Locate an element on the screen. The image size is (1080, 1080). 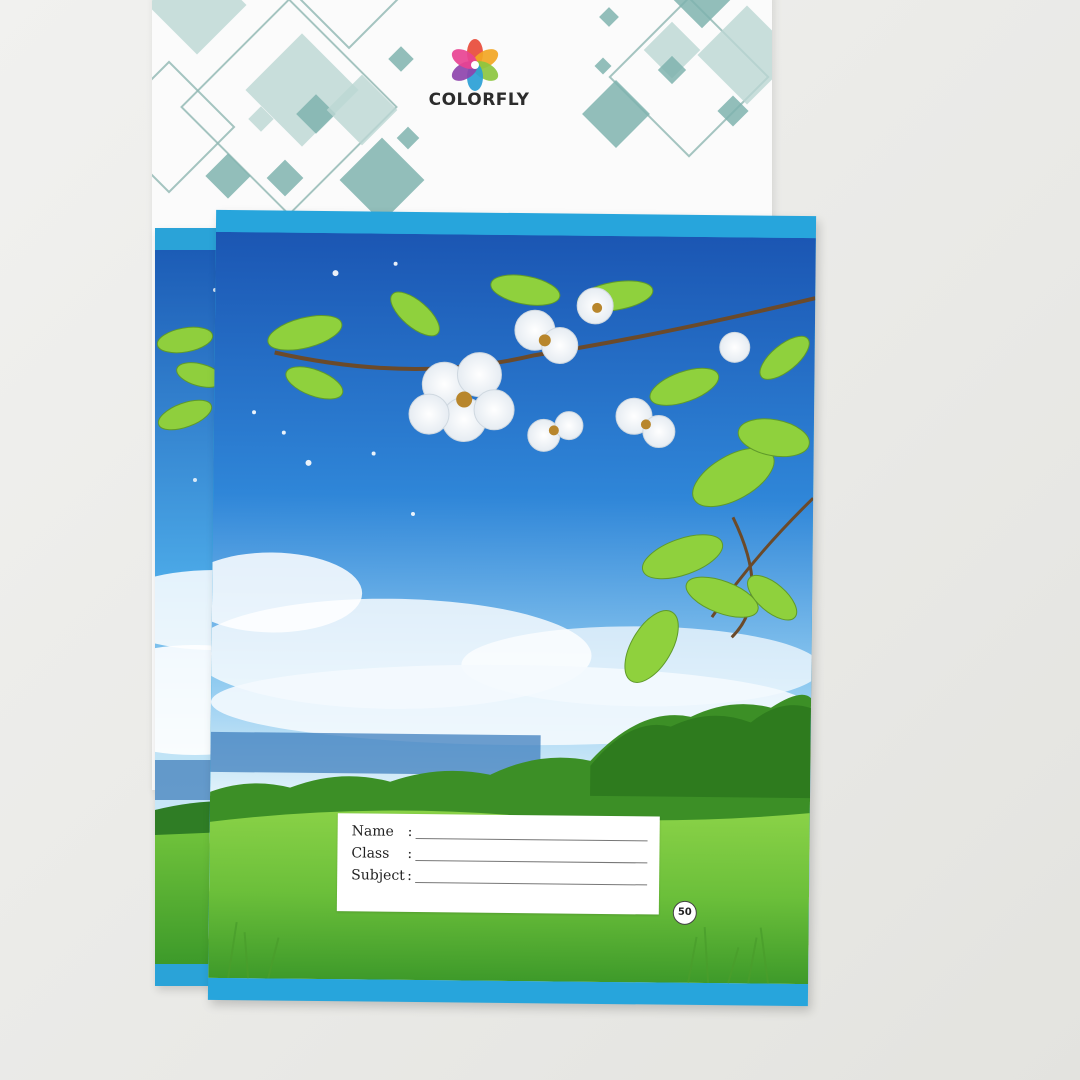
label-row-subject: Subject: is located at coordinates (499, 878).